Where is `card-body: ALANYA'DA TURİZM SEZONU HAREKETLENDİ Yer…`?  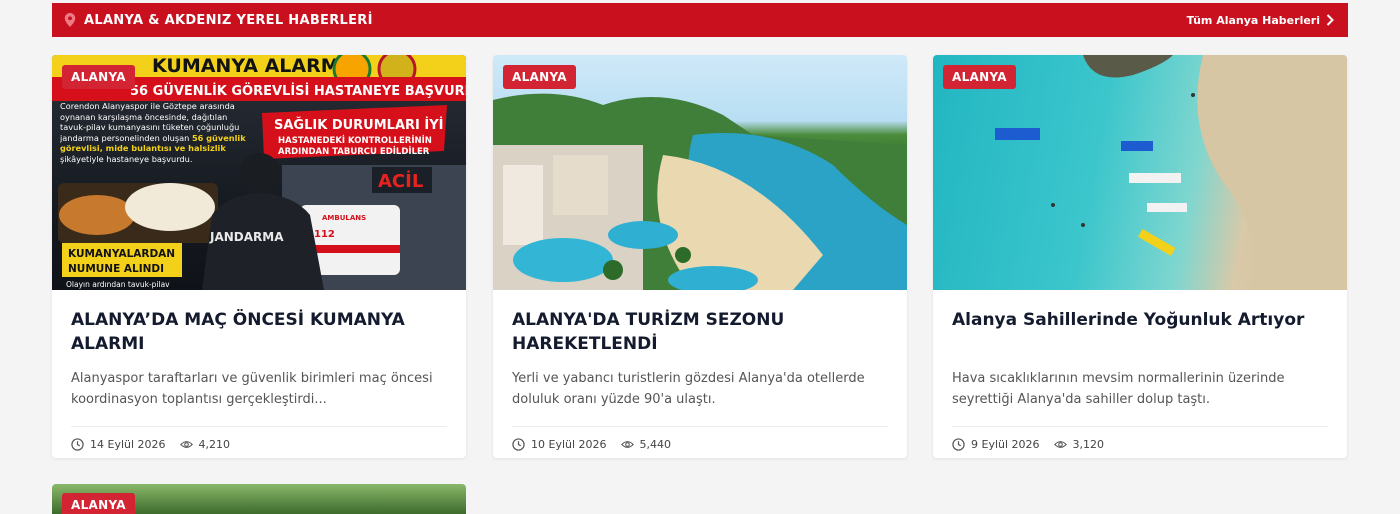 card-body: ALANYA'DA TURİZM SEZONU HAREKETLENDİ Yer… is located at coordinates (700, 379).